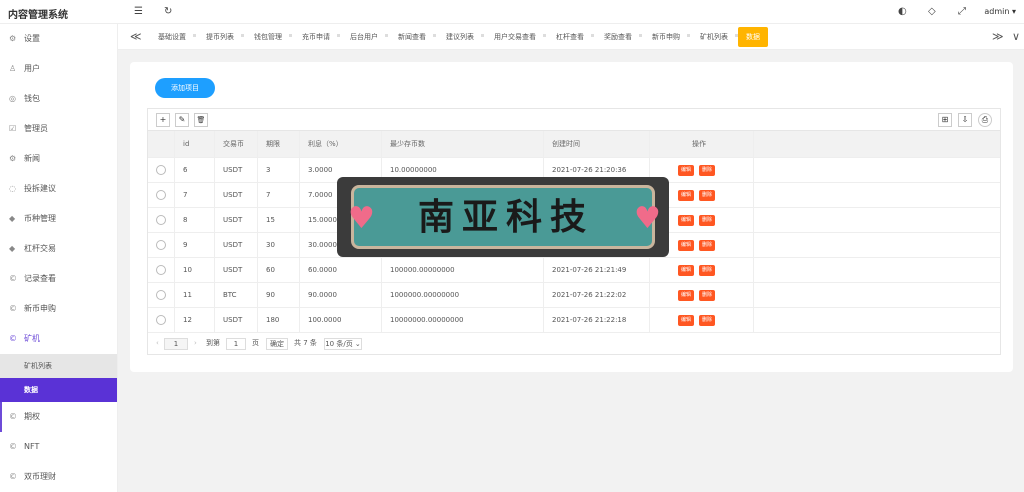 The height and width of the screenshot is (492, 1024). Describe the element at coordinates (962, 12) in the screenshot. I see `fullscreen-icon: ⤢` at that location.